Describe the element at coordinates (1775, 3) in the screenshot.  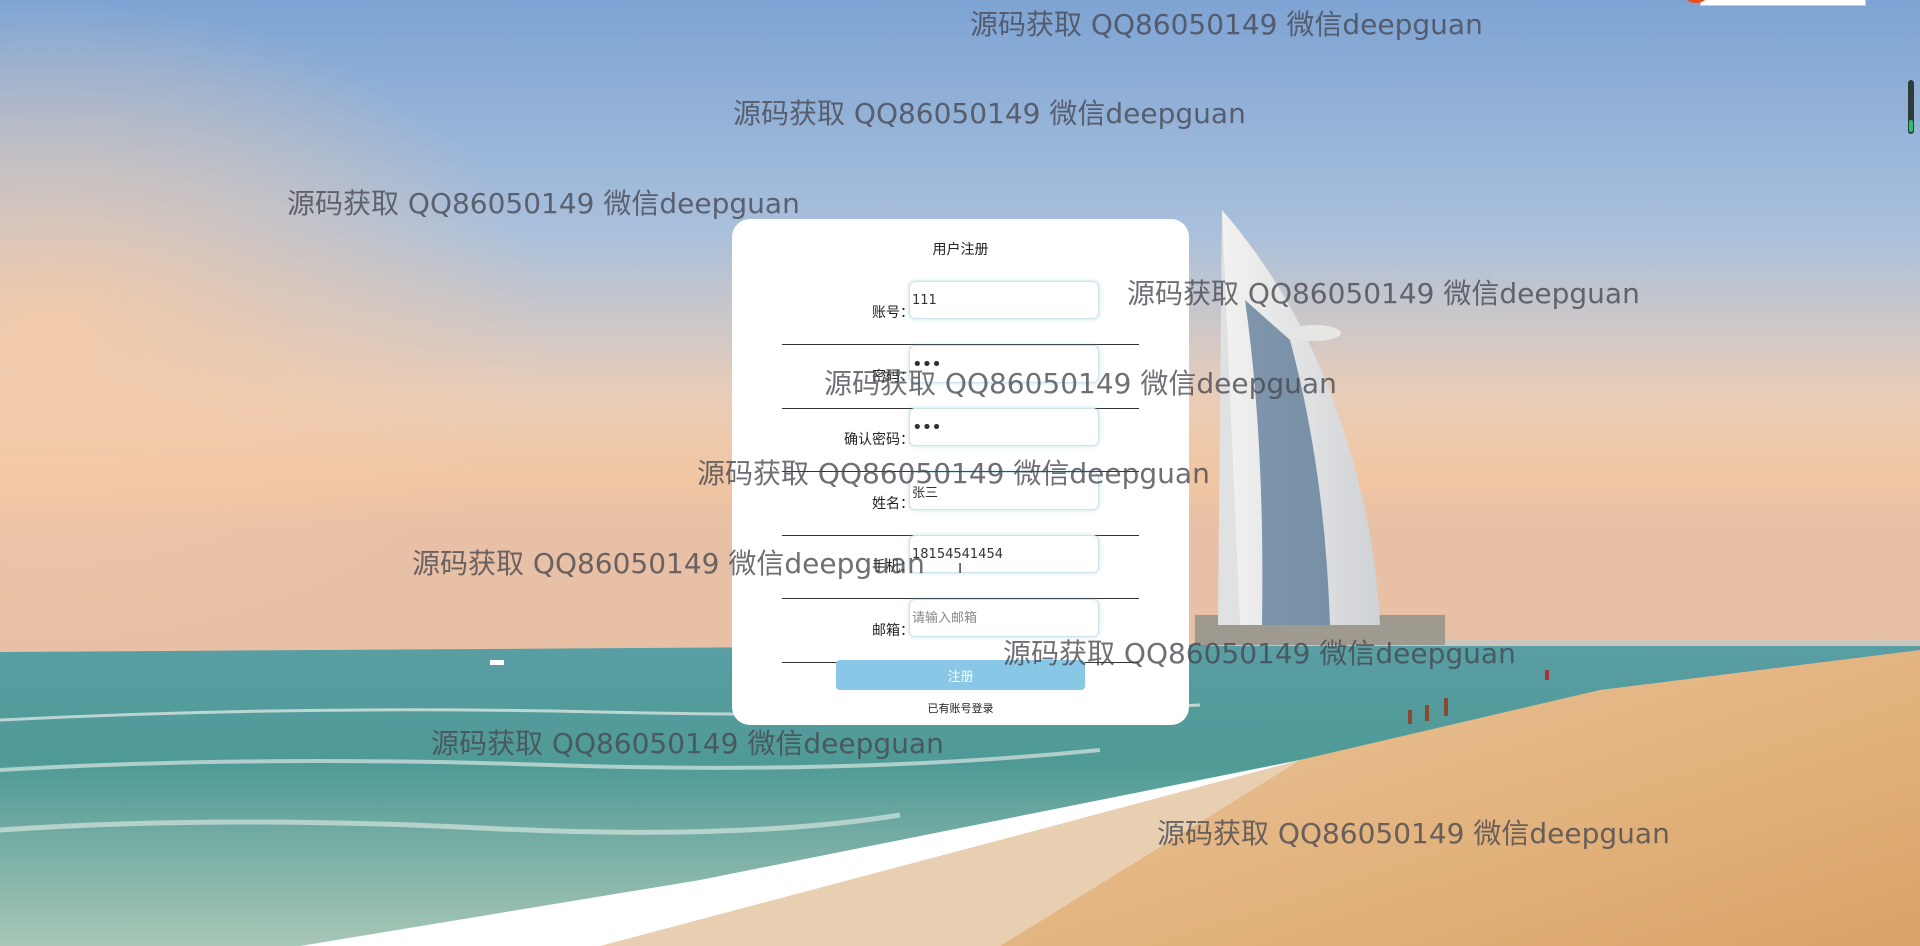
I see `corner-widget` at that location.